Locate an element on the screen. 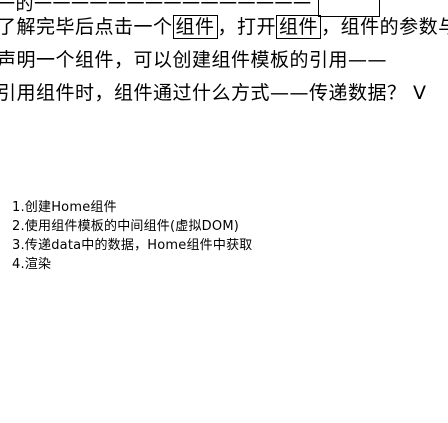 This screenshot has width=448, height=423. paragraph-line-1: 了解完毕后点击一个组件，打开组件，组件的参数与一 is located at coordinates (224, 27).